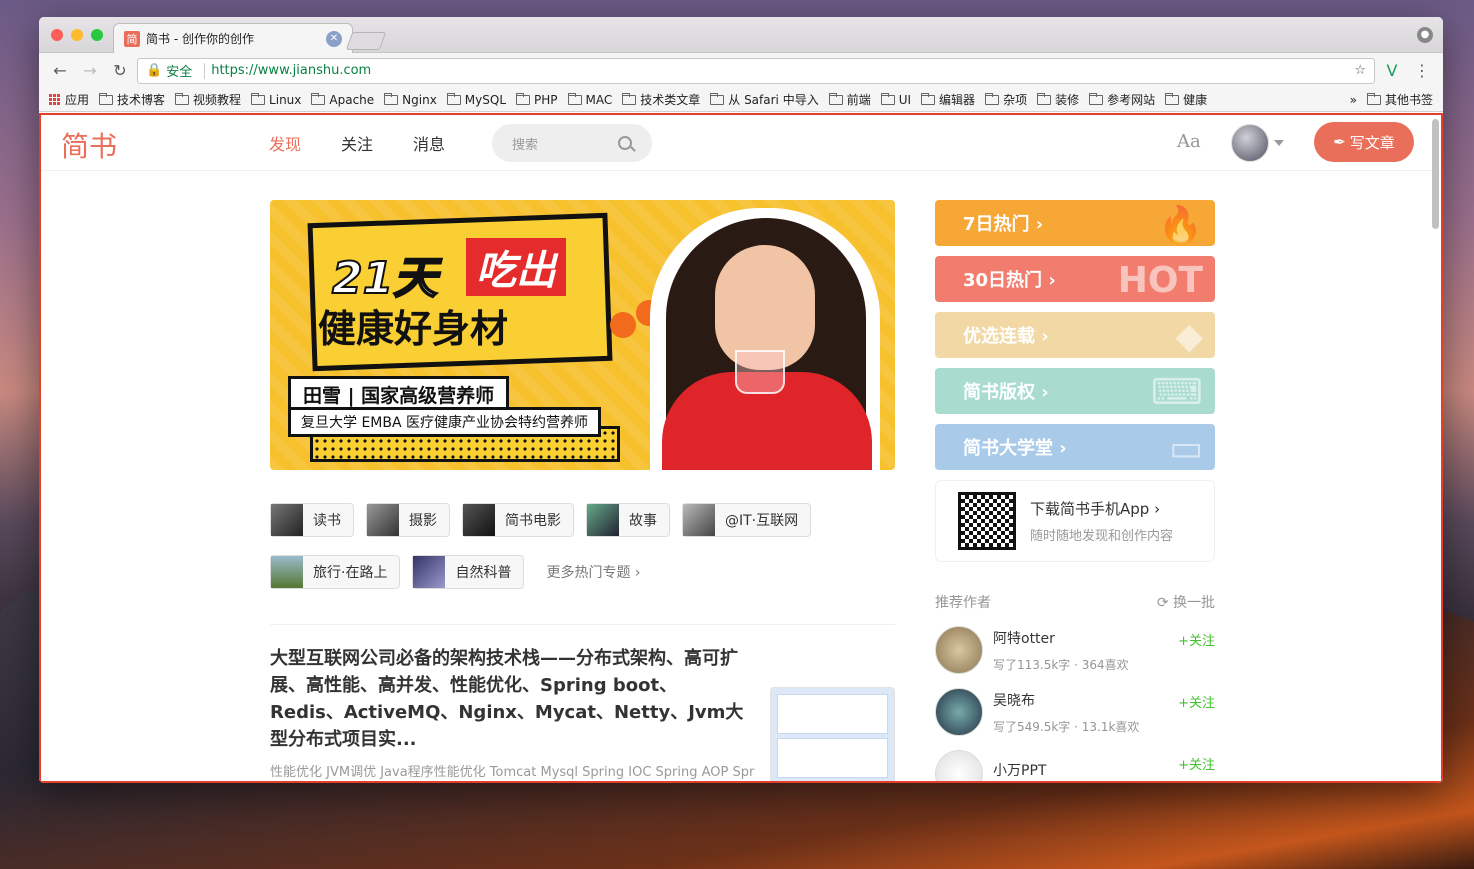  Describe the element at coordinates (1180, 225) in the screenshot. I see `flame-icon: 🔥` at that location.